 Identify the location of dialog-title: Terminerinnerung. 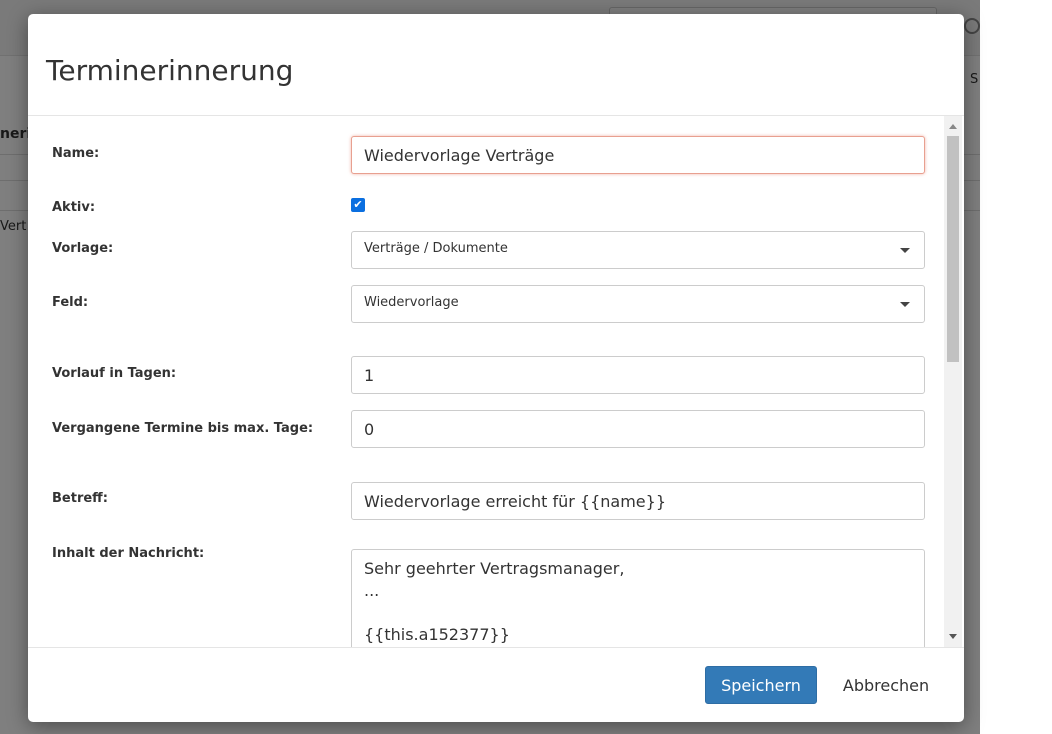
(170, 70).